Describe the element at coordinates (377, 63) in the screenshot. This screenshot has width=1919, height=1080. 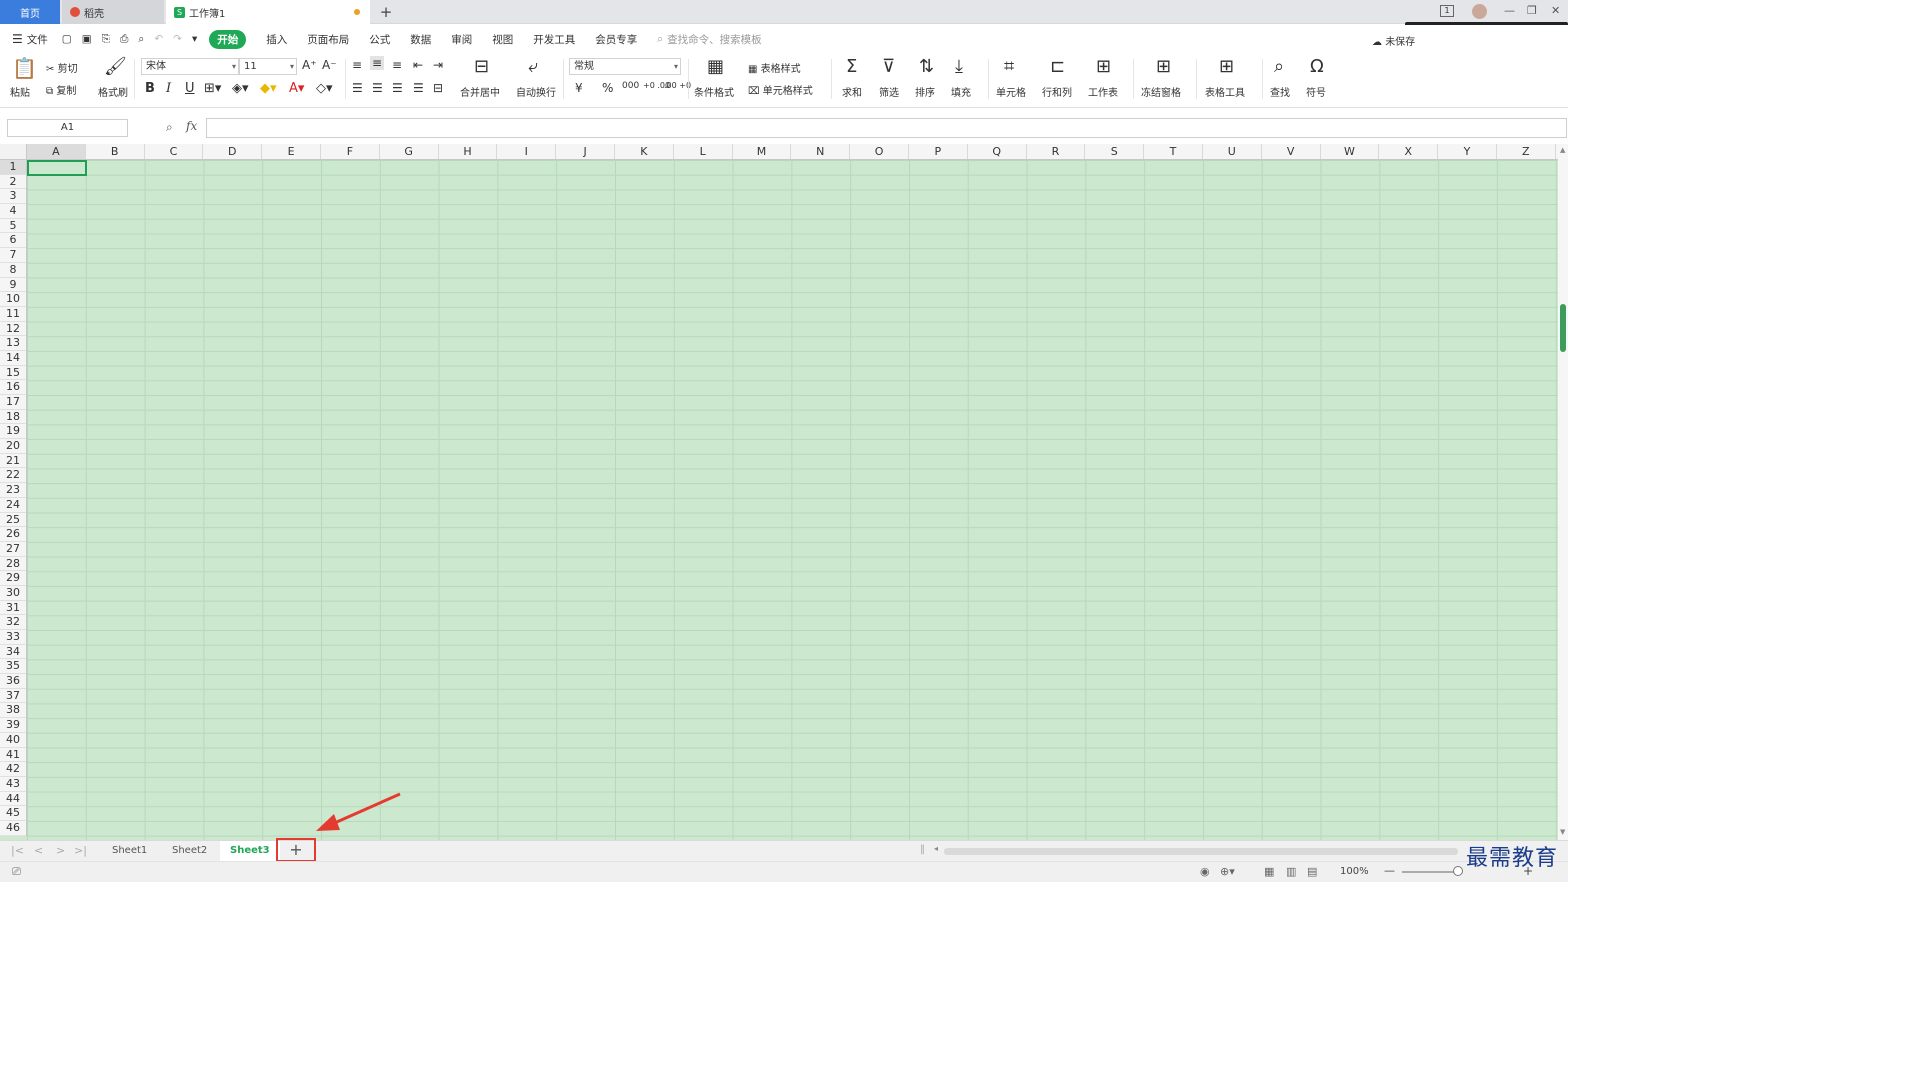
I see `align-middle-icon: ≡` at that location.